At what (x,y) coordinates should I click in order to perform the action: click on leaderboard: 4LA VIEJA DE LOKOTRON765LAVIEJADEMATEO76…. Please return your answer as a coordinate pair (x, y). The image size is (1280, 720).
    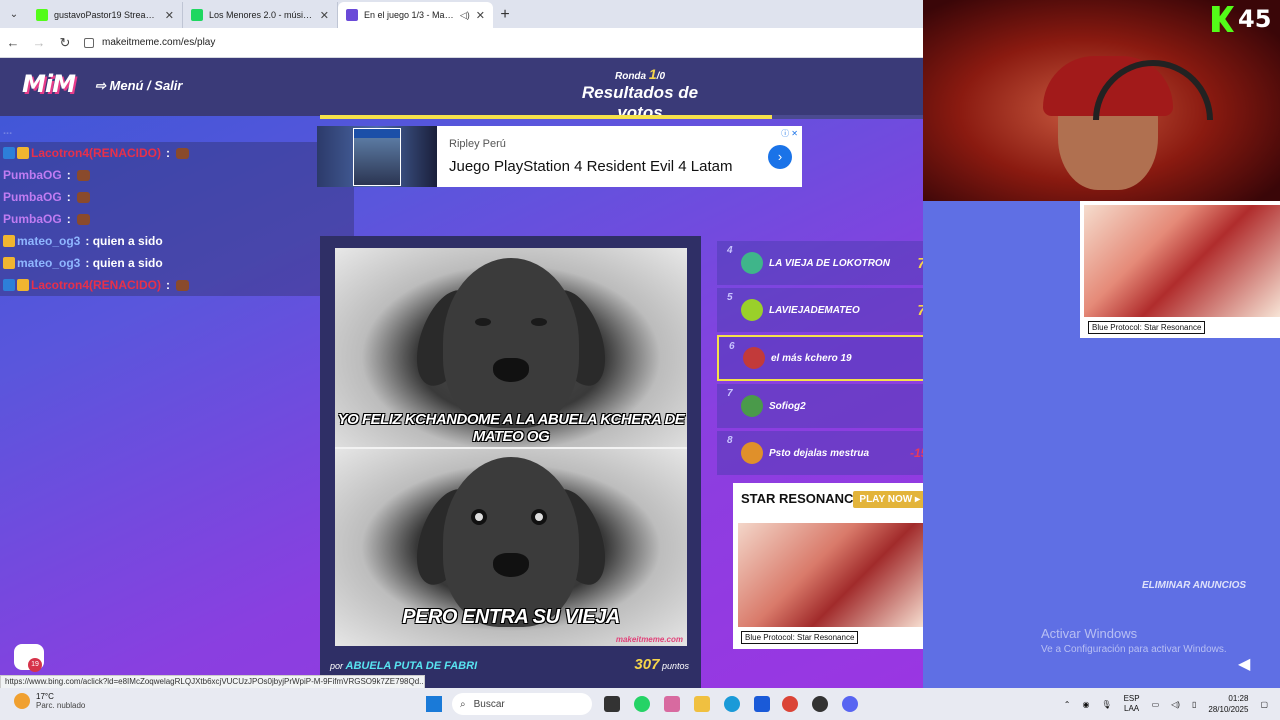
    Looking at the image, I should click on (820, 359).